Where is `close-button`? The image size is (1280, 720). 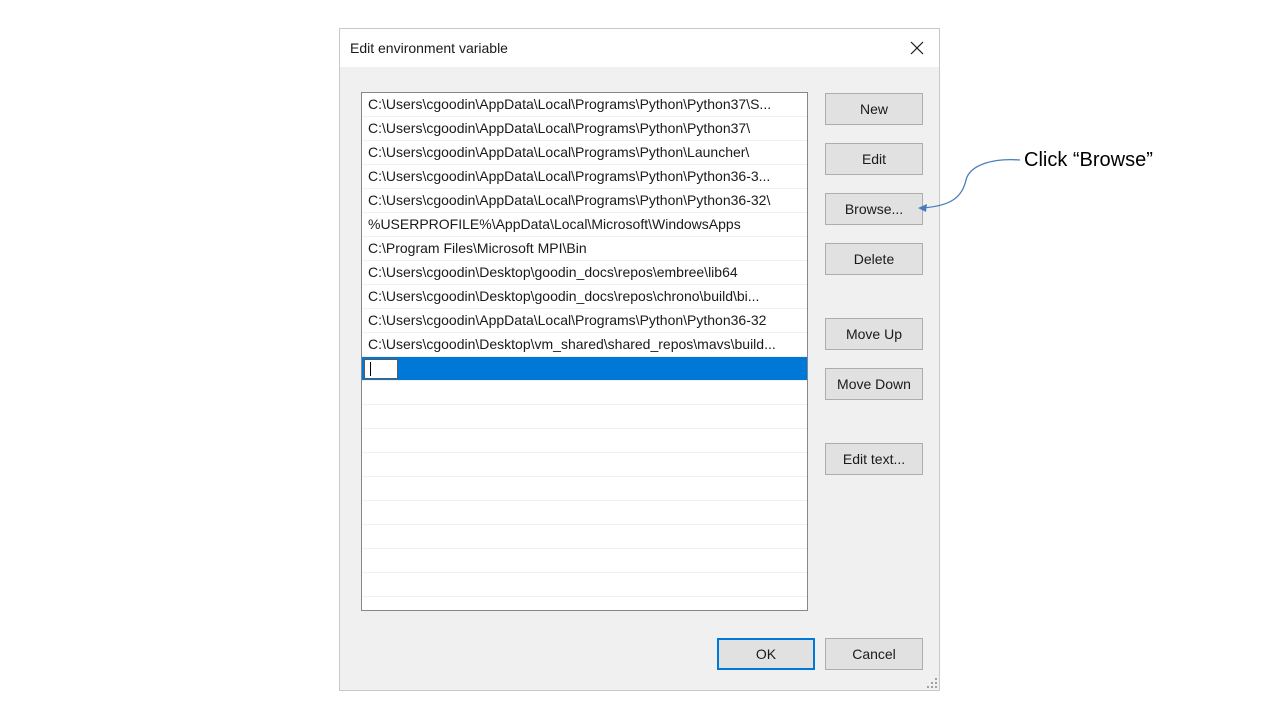 close-button is located at coordinates (917, 48).